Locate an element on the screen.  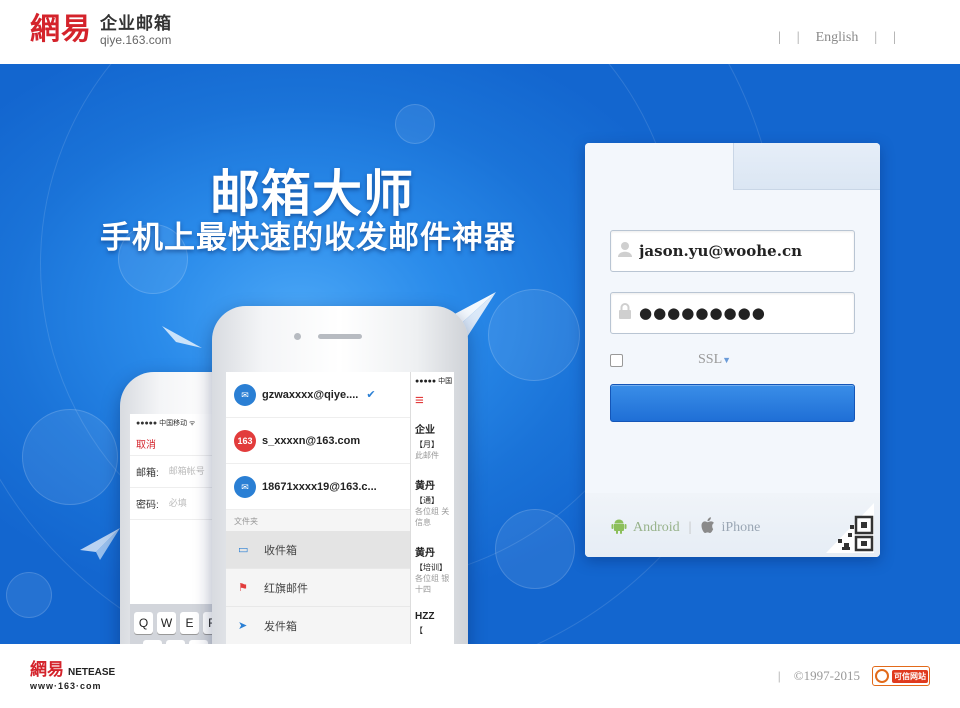
top-nav: | | English | | is located at coordinates (837, 38).